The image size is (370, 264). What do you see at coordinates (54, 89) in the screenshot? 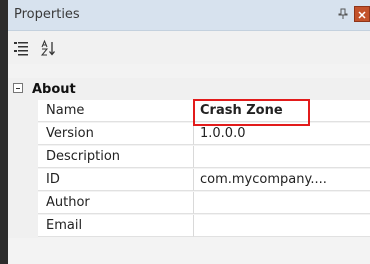
I see `category-label: About` at bounding box center [54, 89].